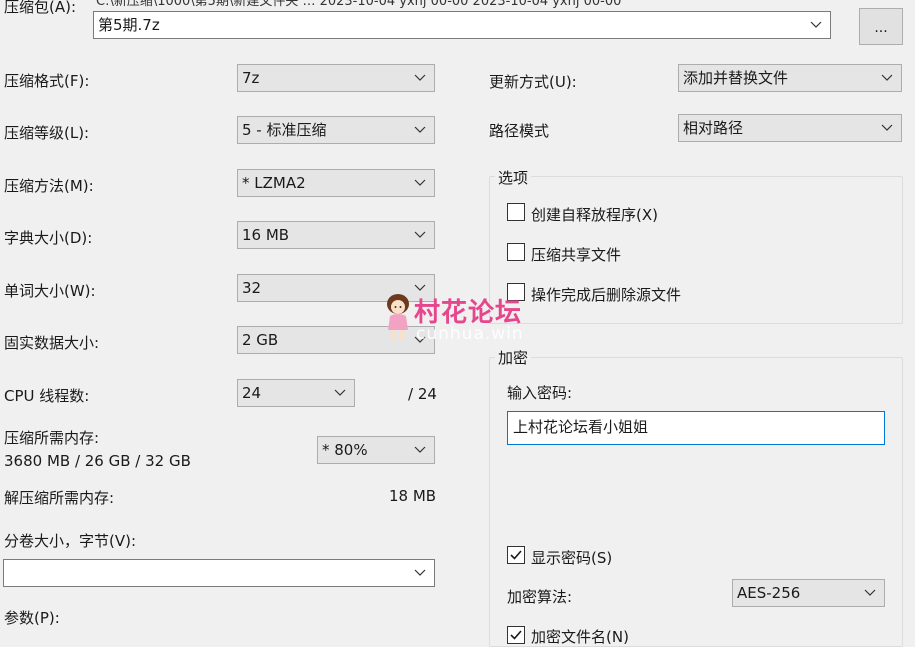 The width and height of the screenshot is (915, 647). I want to click on password-label: 输入密码:, so click(540, 393).